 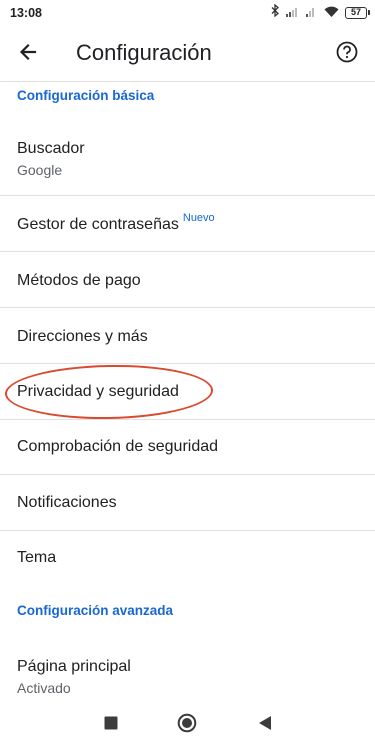 I want to click on home-button, so click(x=187, y=725).